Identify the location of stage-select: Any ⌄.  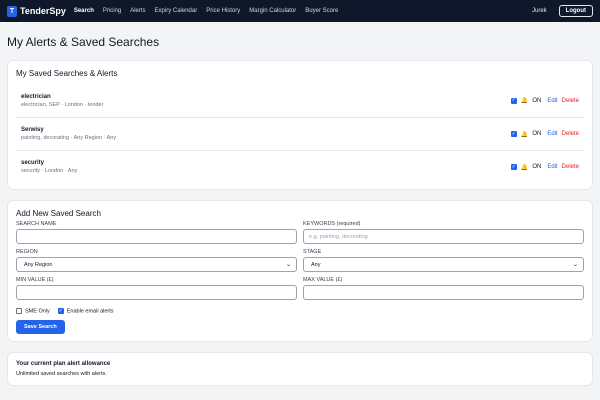
(443, 264).